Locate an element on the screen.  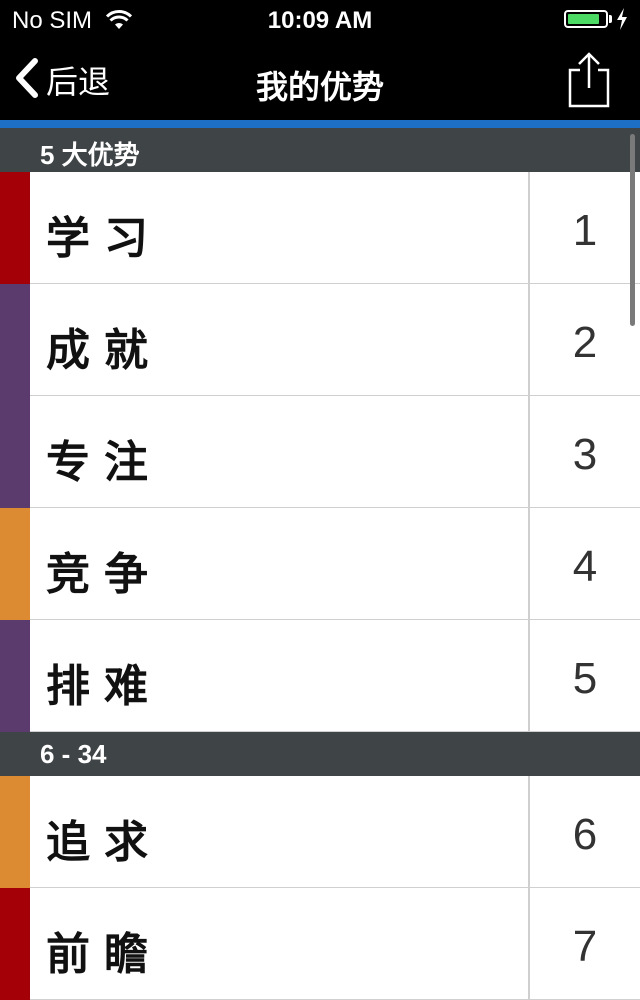
battery-level-fill is located at coordinates (583, 19).